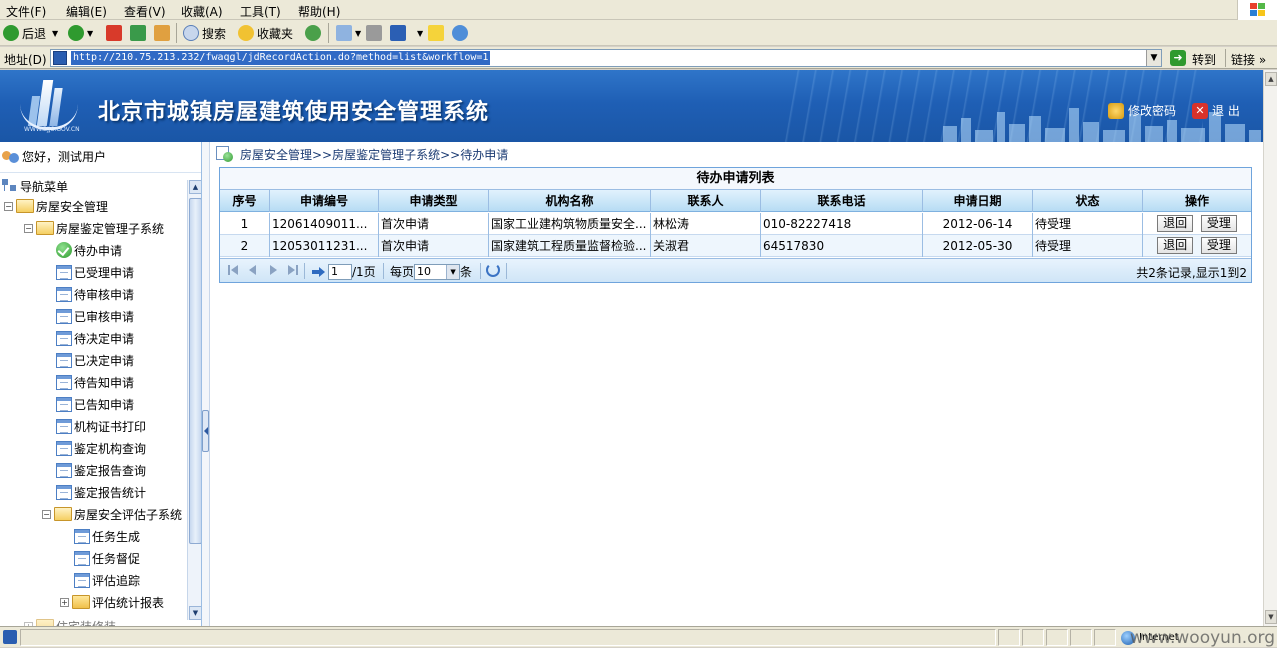 Image resolution: width=1277 pixels, height=648 pixels. What do you see at coordinates (206, 384) in the screenshot?
I see `panel-splitter` at bounding box center [206, 384].